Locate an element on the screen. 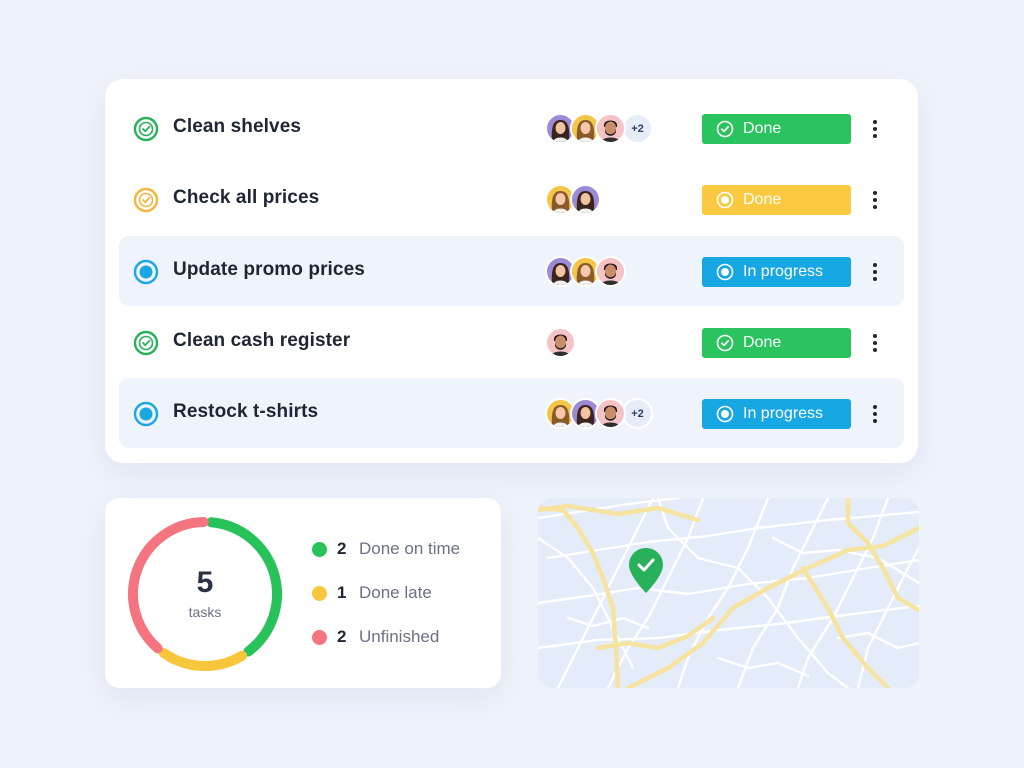  donut-center: 5 tasks is located at coordinates (205, 594).